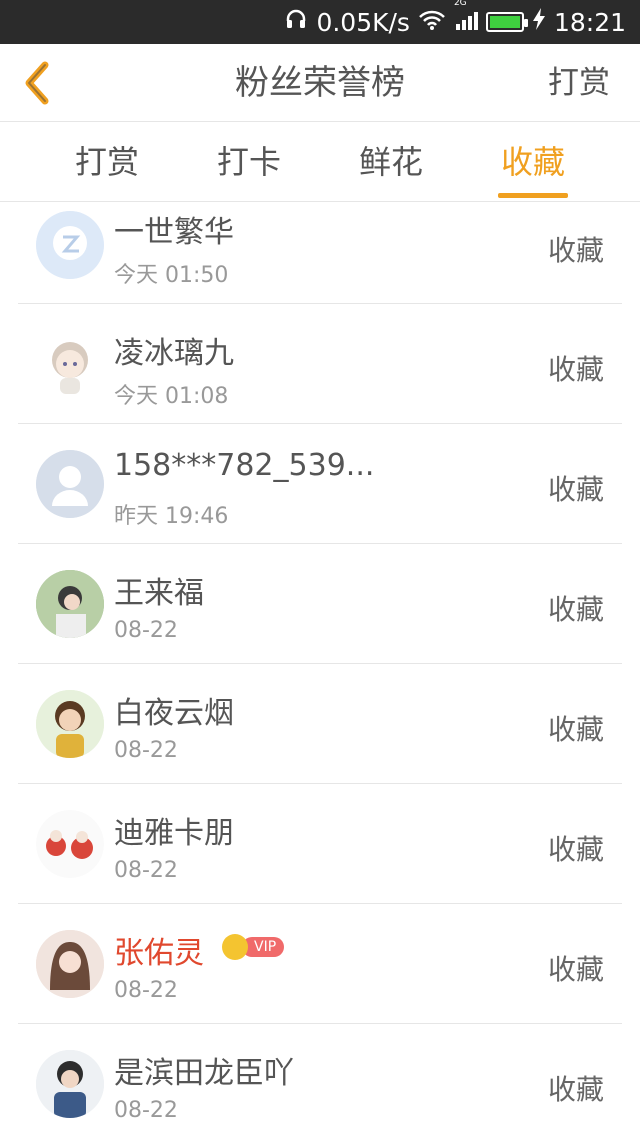 The height and width of the screenshot is (1138, 640). What do you see at coordinates (460, 4) in the screenshot?
I see `network-type: 2G` at bounding box center [460, 4].